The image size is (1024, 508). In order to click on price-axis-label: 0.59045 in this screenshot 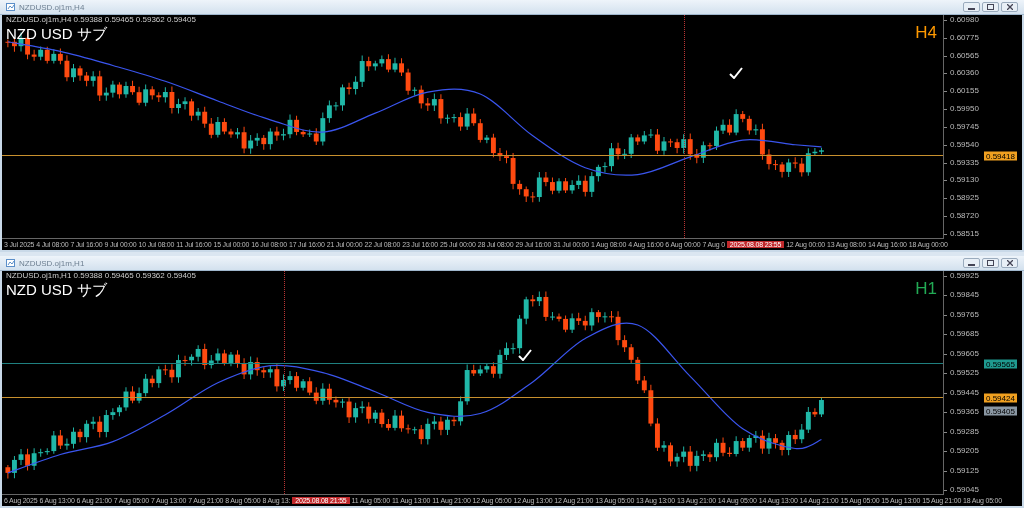, I will do `click(983, 490)`.